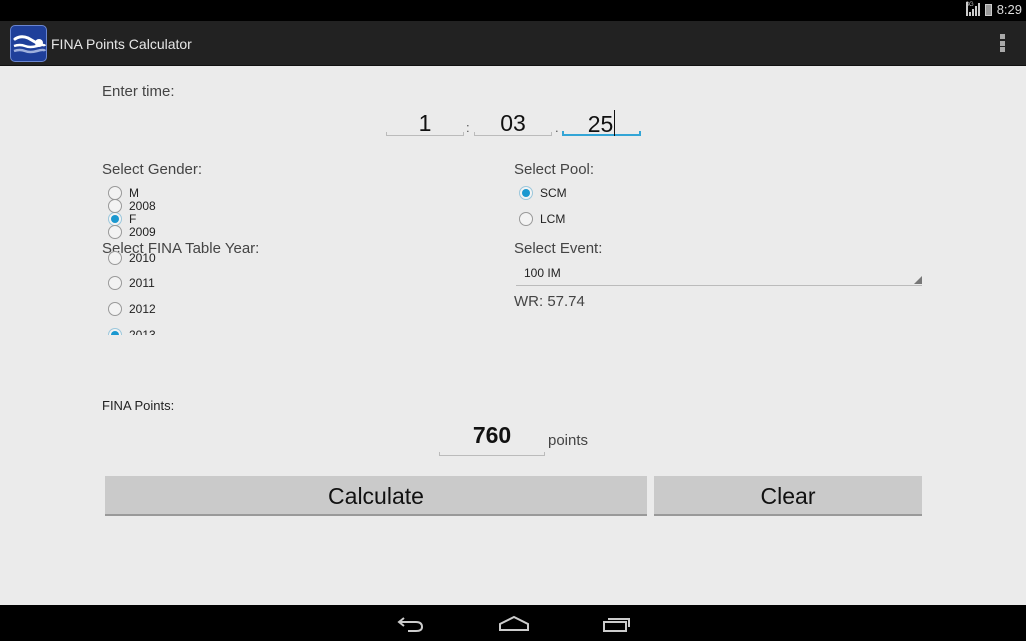 This screenshot has height=641, width=1026. What do you see at coordinates (918, 280) in the screenshot?
I see `dropdown-arrow-icon` at bounding box center [918, 280].